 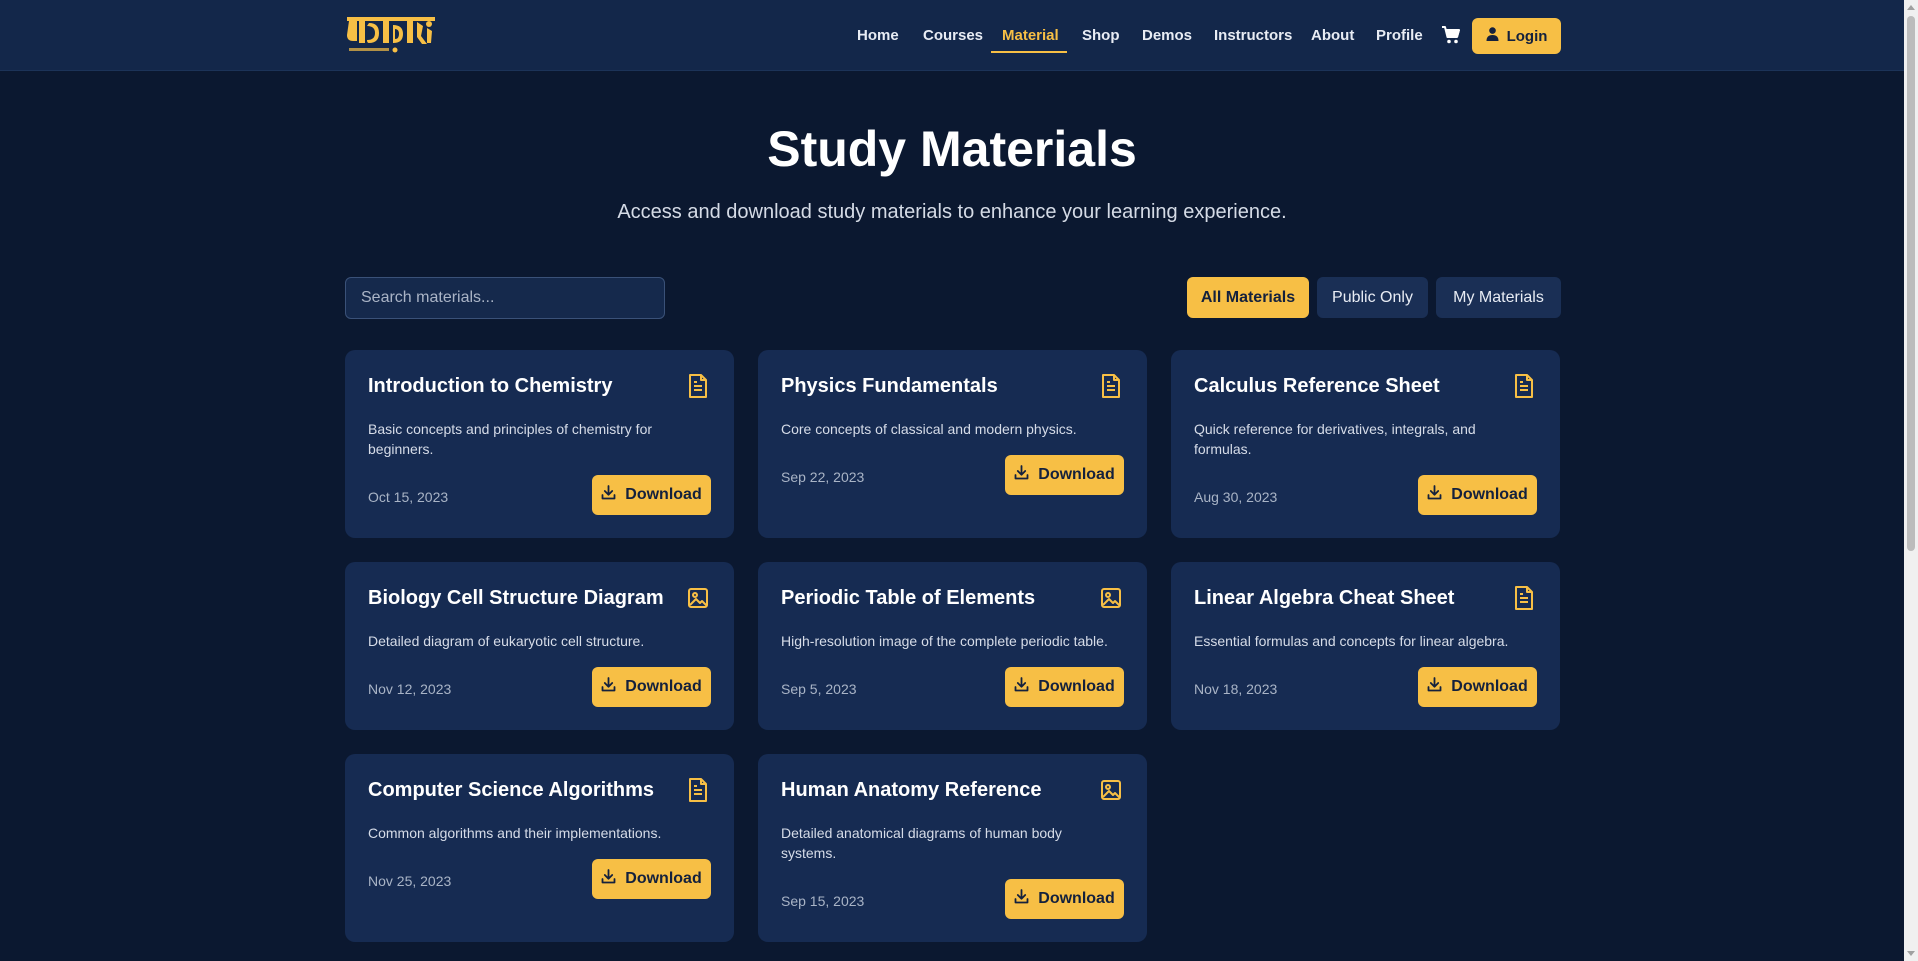 What do you see at coordinates (1030, 35) in the screenshot?
I see `nav-link-material: Material` at bounding box center [1030, 35].